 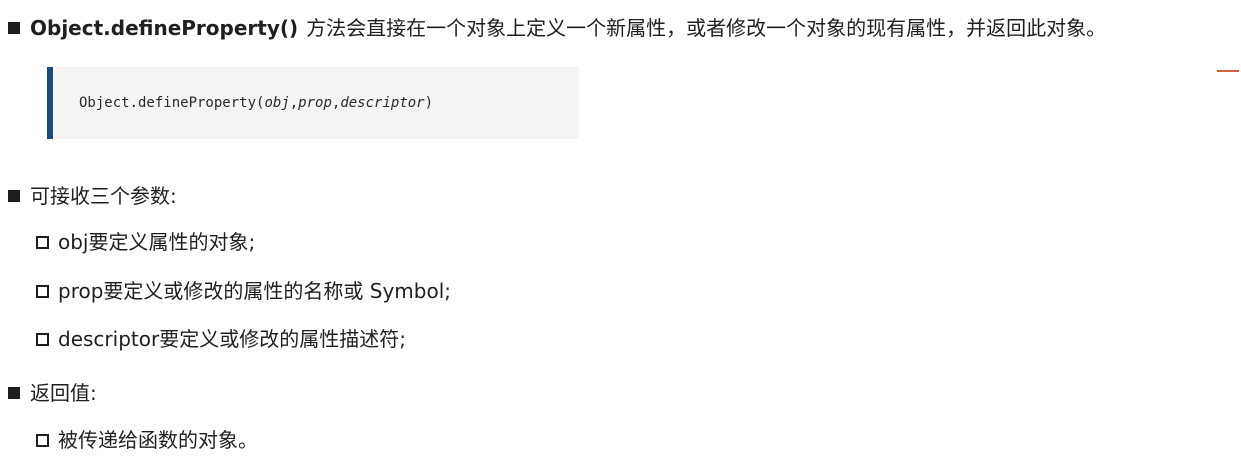 I want to click on list-item: descriptor要定义或修改的属性描述符;, so click(x=221, y=339).